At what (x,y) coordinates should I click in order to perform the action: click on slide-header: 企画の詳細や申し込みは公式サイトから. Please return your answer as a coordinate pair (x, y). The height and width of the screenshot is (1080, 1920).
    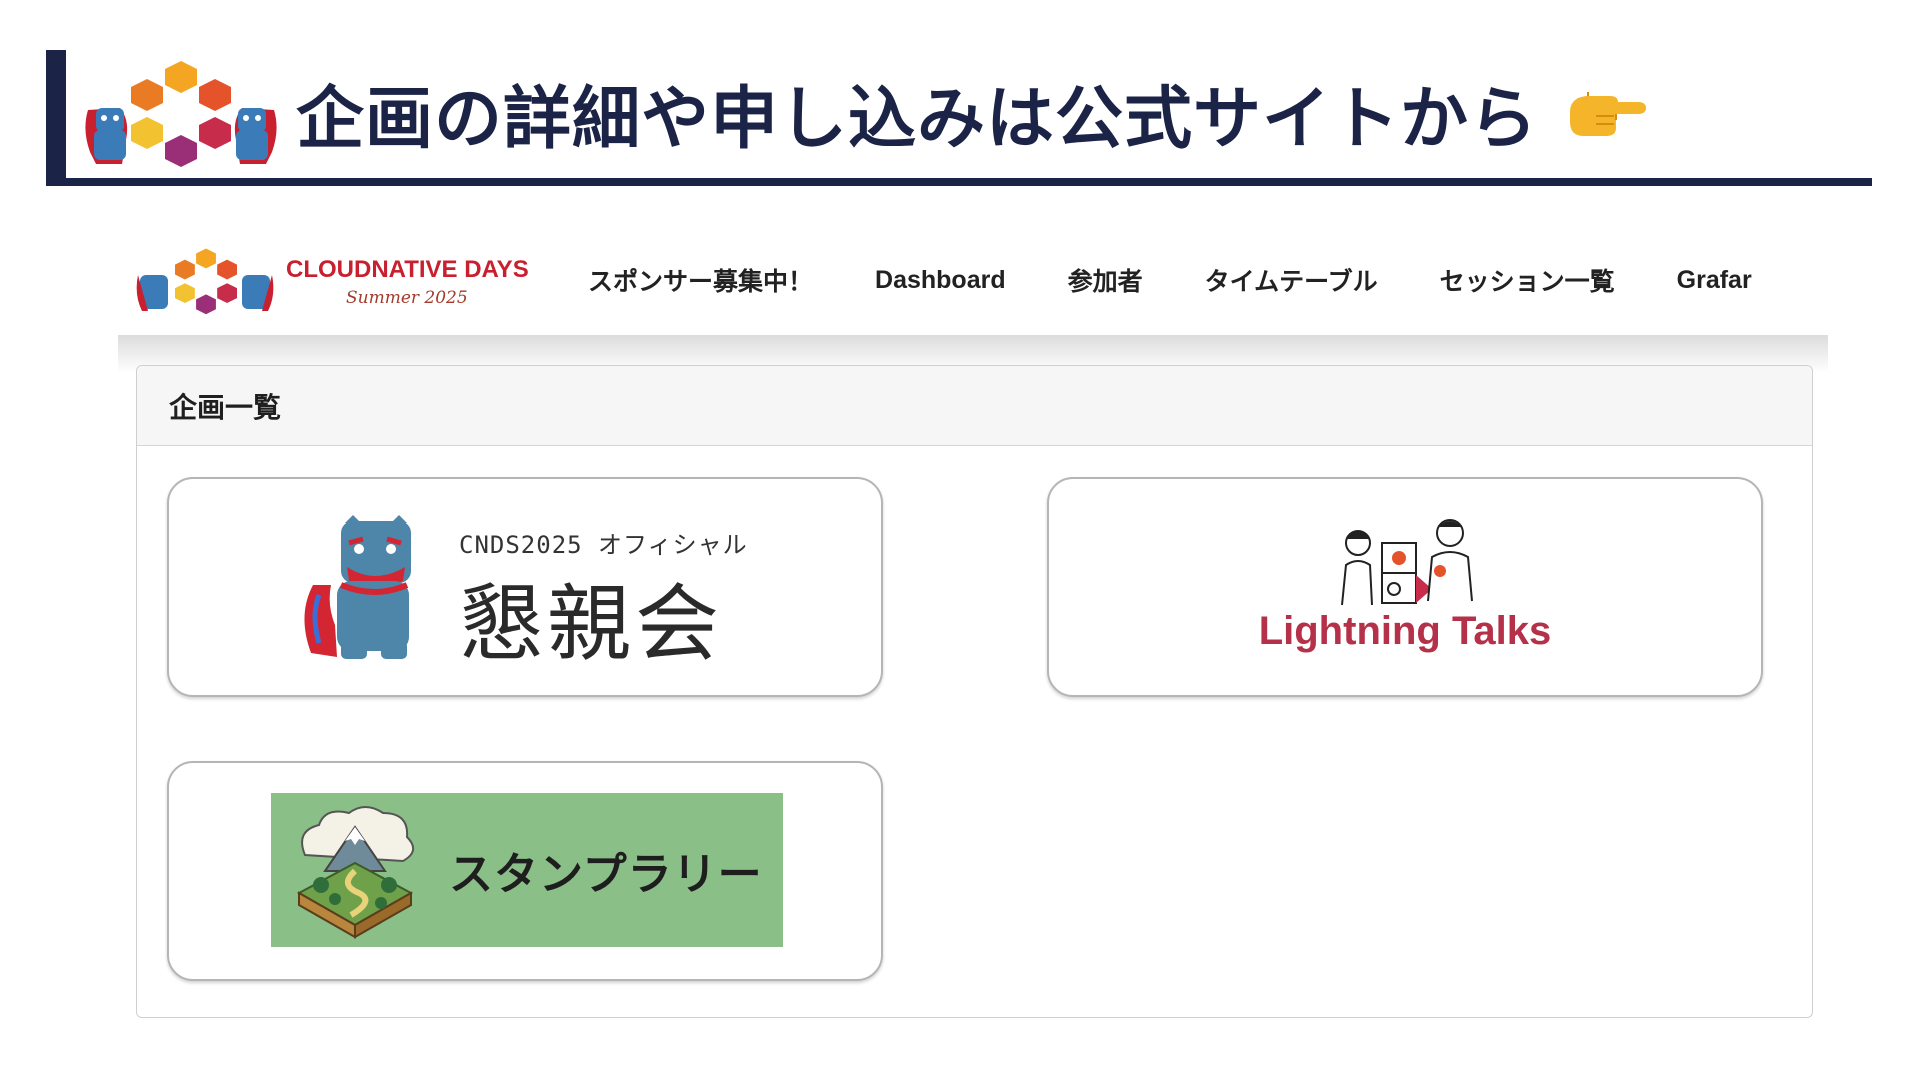
    Looking at the image, I should click on (959, 118).